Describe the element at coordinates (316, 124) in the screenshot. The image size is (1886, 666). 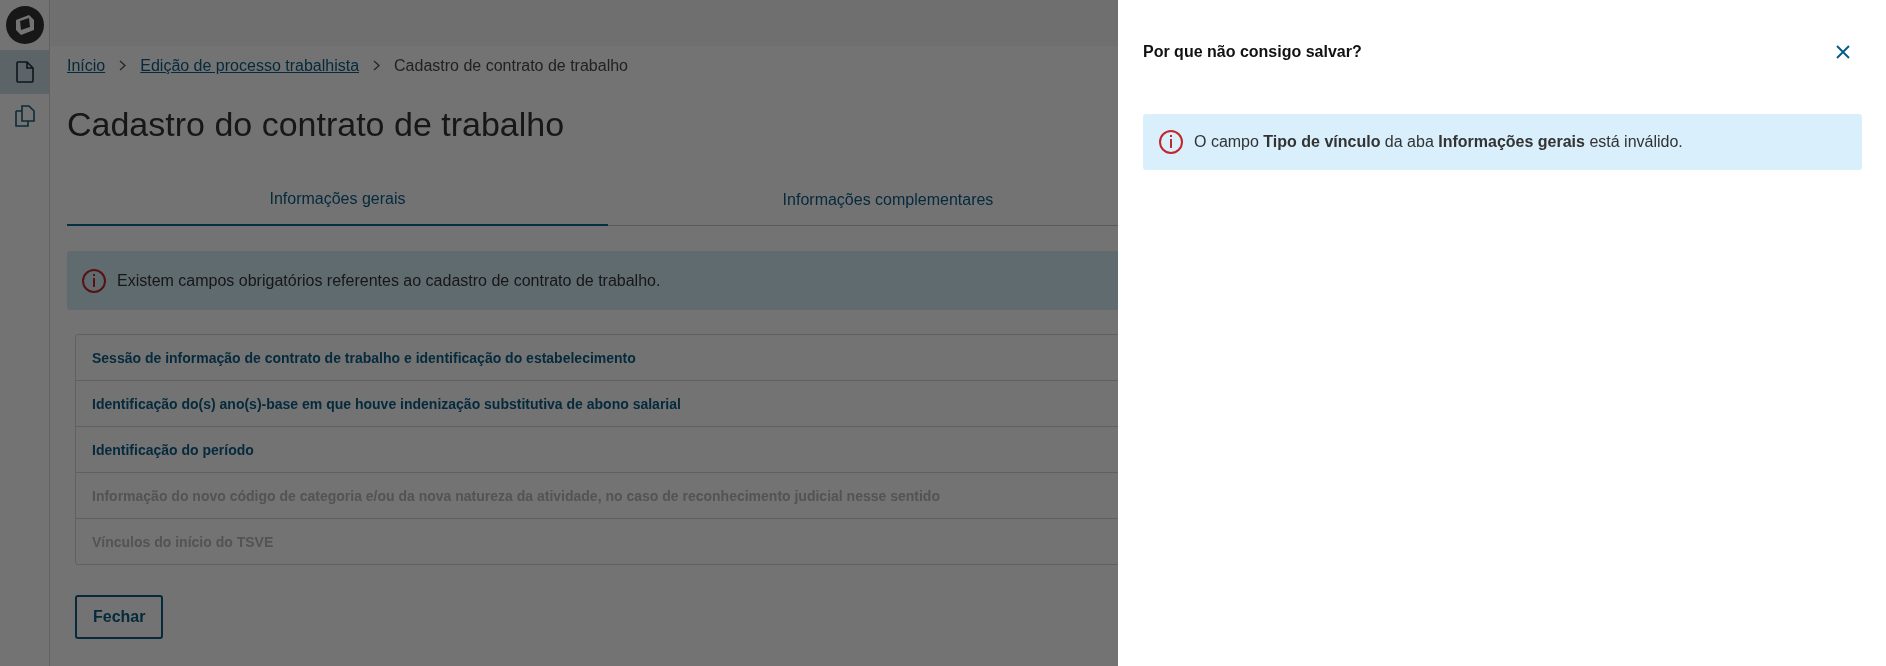
I see `page-title: Cadastro do contrato de trabalho` at that location.